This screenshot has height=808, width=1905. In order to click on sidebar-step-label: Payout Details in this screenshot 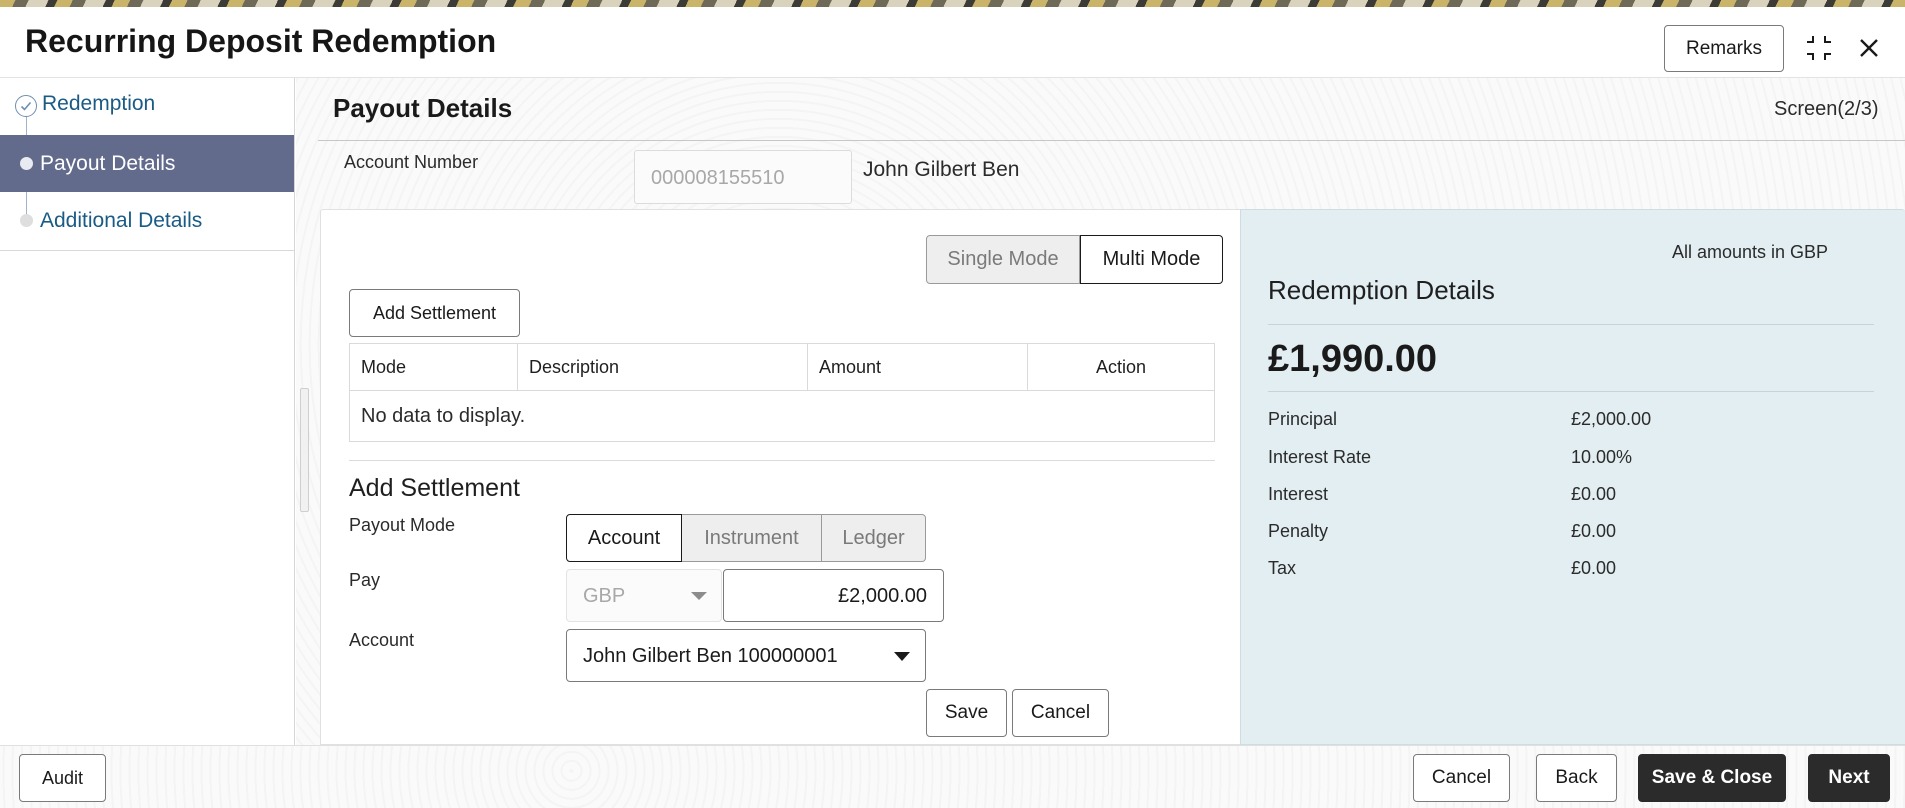, I will do `click(108, 163)`.